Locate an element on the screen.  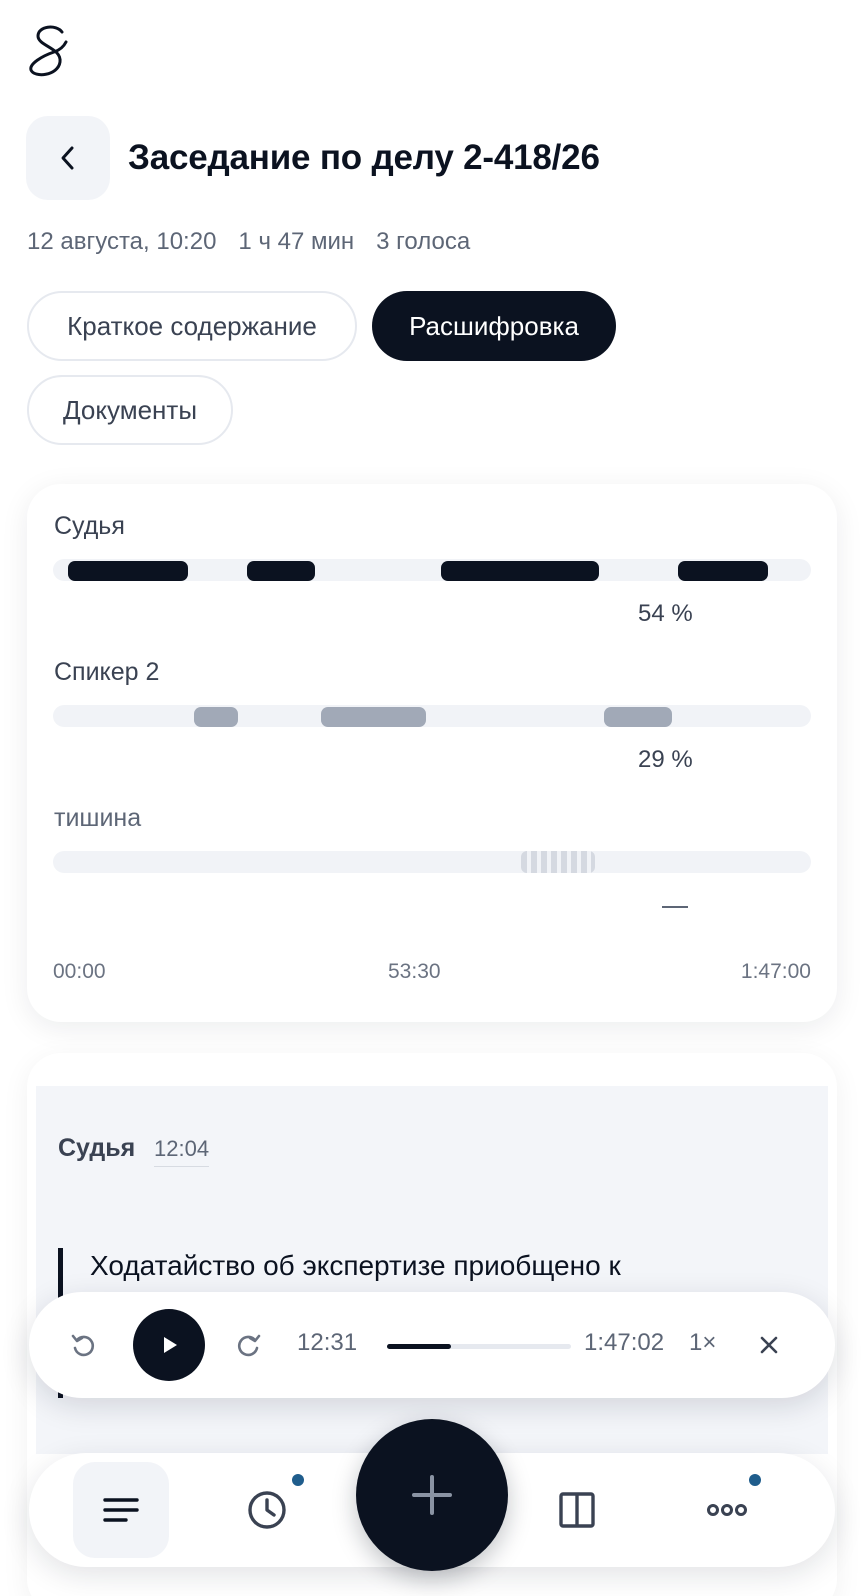
transcript-text: Ходатайство об экспертизе приобщено к is located at coordinates (355, 1265).